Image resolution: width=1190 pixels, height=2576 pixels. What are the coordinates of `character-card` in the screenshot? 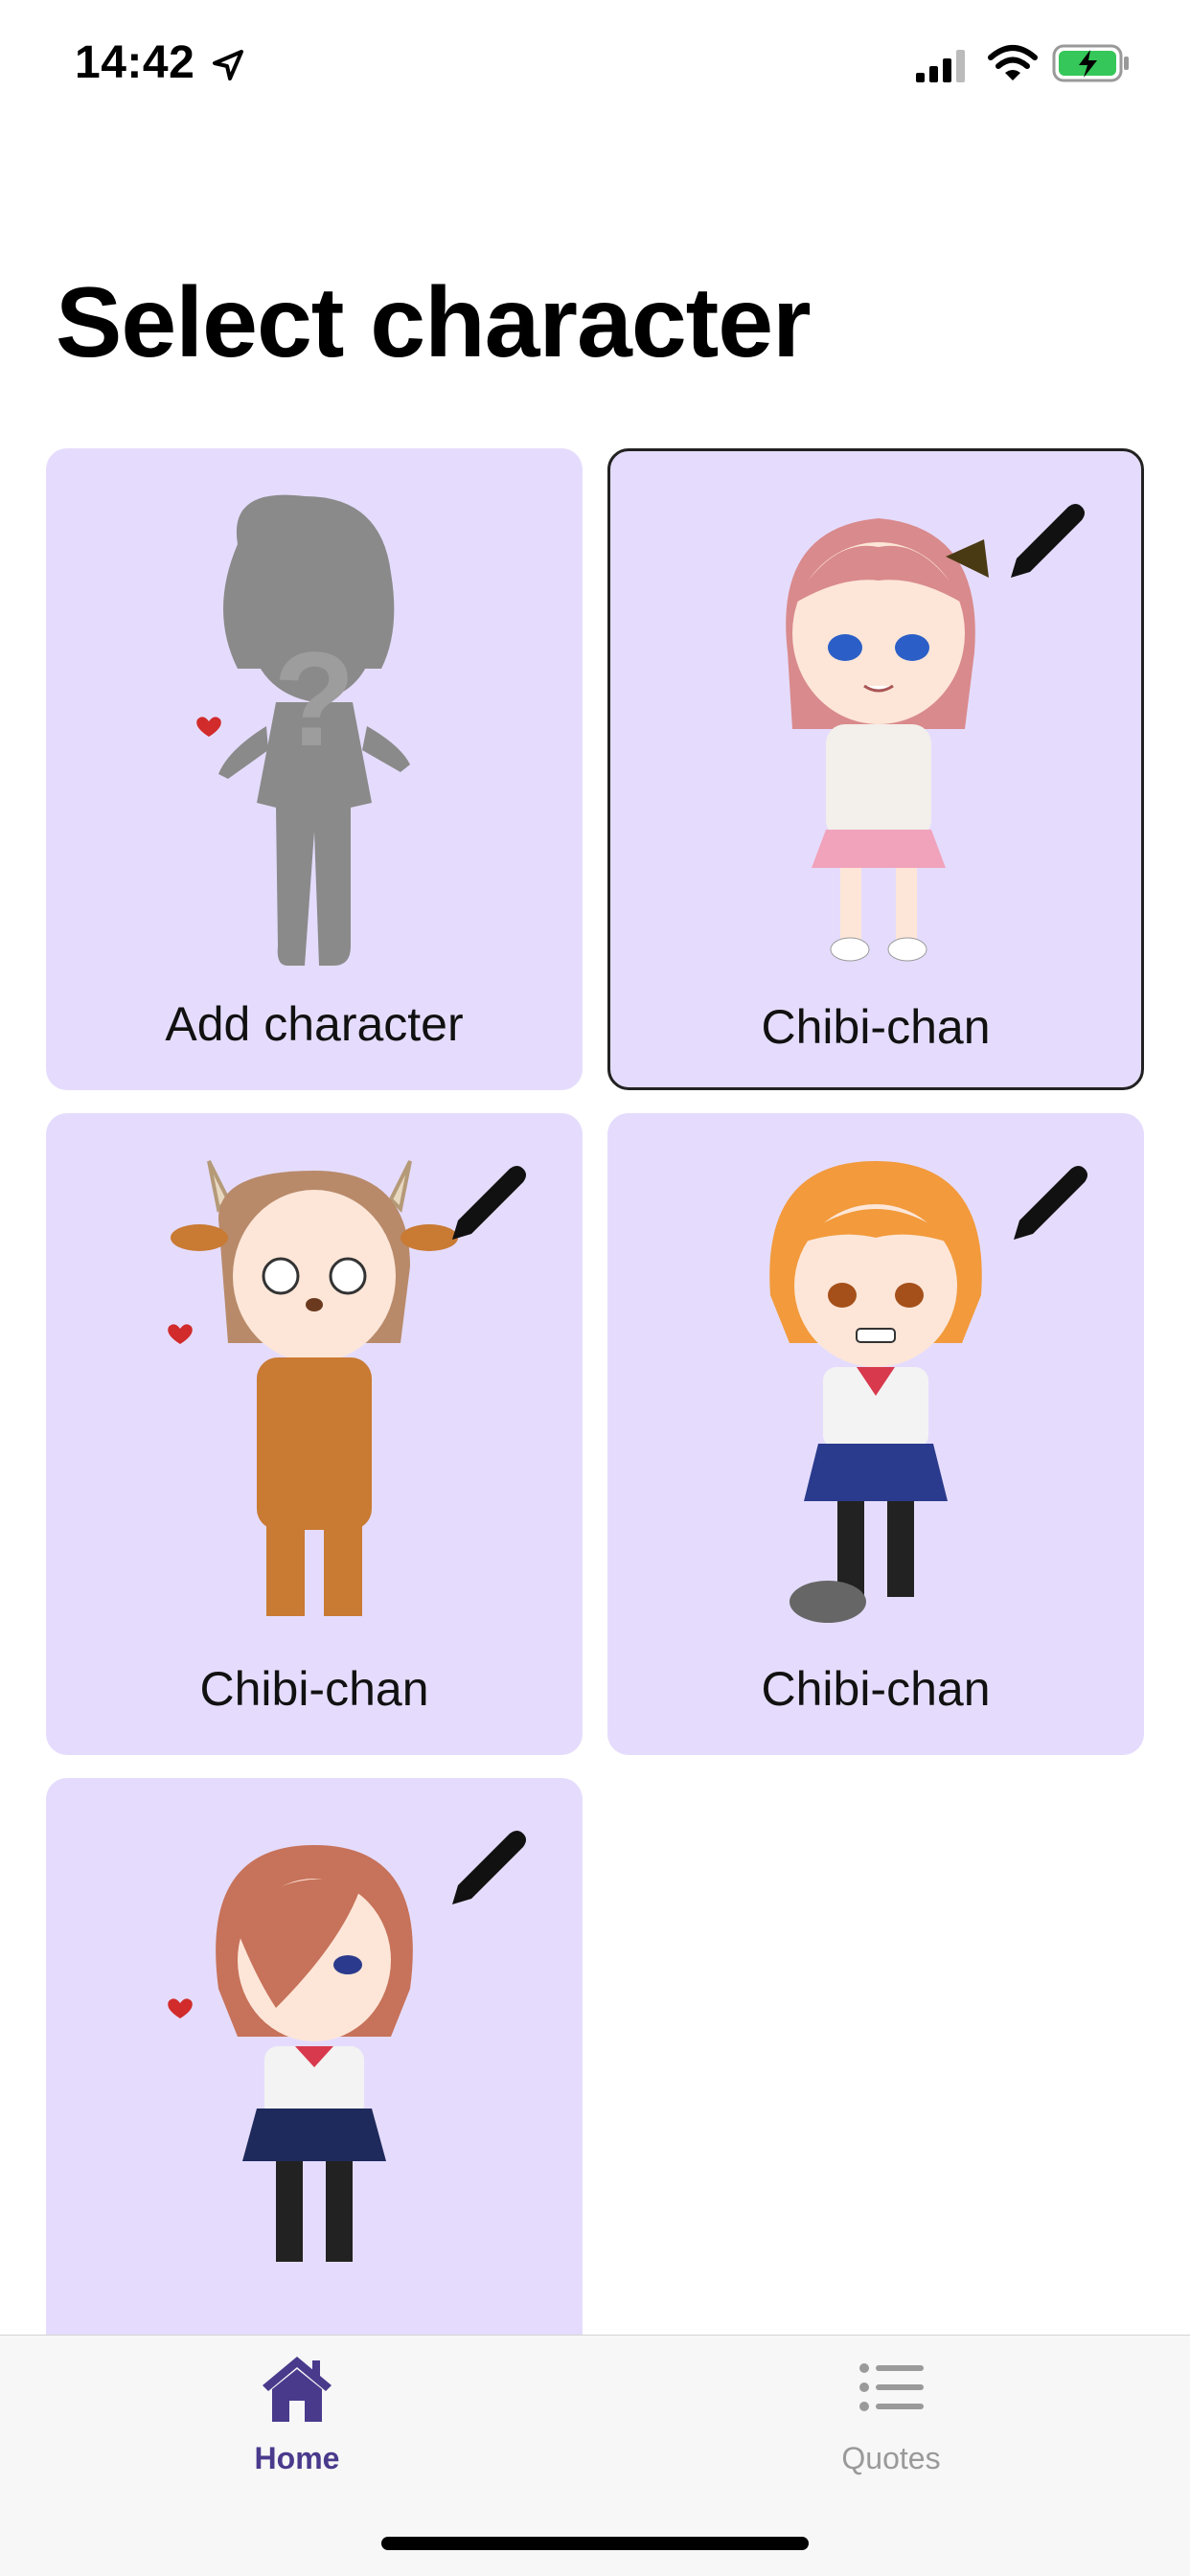 It's located at (315, 2099).